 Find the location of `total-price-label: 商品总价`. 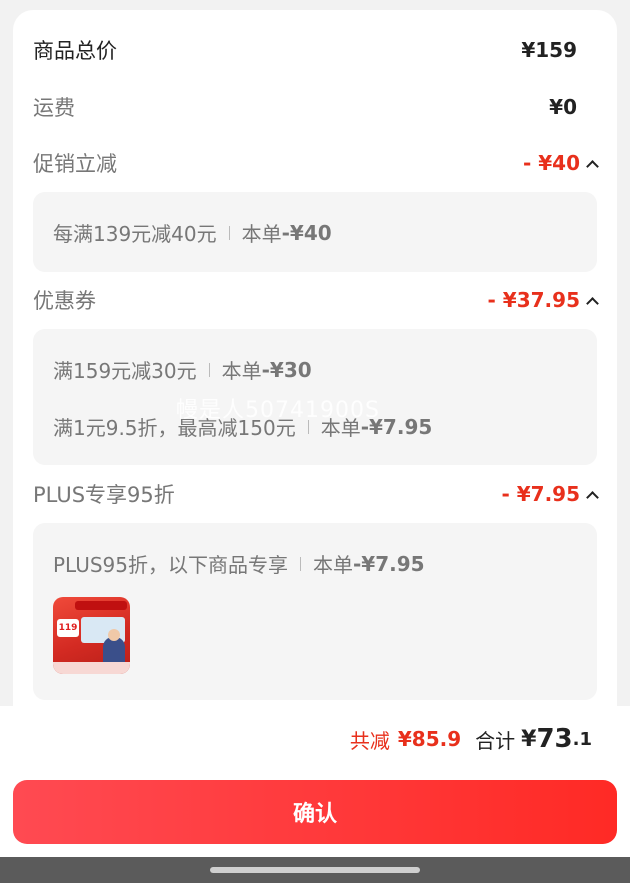

total-price-label: 商品总价 is located at coordinates (75, 51).